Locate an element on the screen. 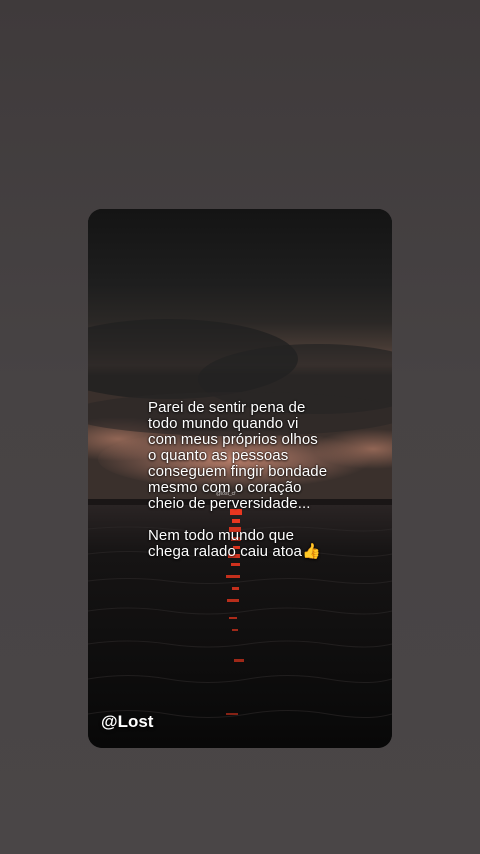 Image resolution: width=480 pixels, height=854 pixels. author-handle: @Lost is located at coordinates (127, 722).